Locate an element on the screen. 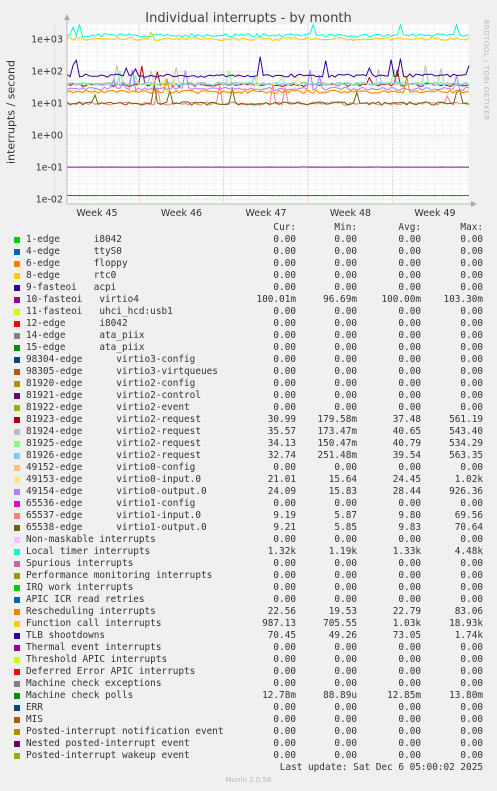 The image size is (497, 791). legend-max-value: 103.30m is located at coordinates (463, 299).